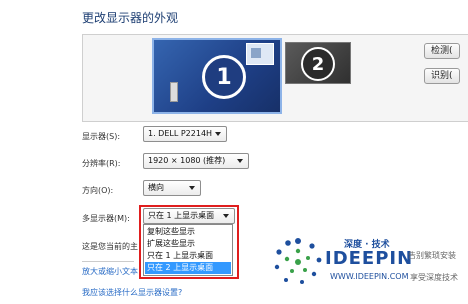  What do you see at coordinates (434, 277) in the screenshot?
I see `brand-slogan-2: 享受深度技术` at bounding box center [434, 277].